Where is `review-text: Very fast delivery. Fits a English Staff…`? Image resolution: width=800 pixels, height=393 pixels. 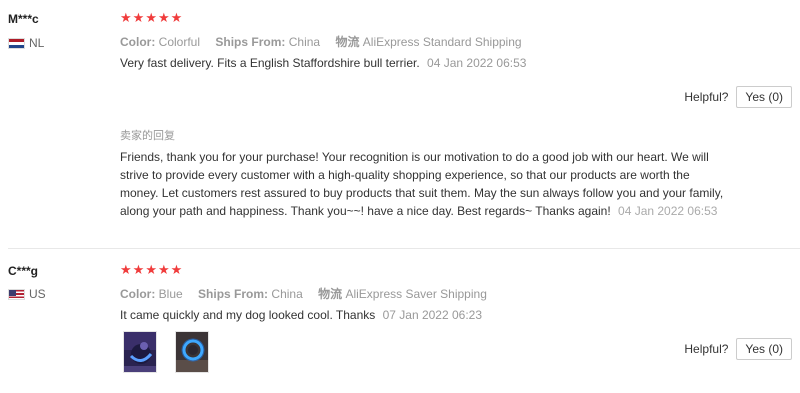 review-text: Very fast delivery. Fits a English Staff… is located at coordinates (323, 63).